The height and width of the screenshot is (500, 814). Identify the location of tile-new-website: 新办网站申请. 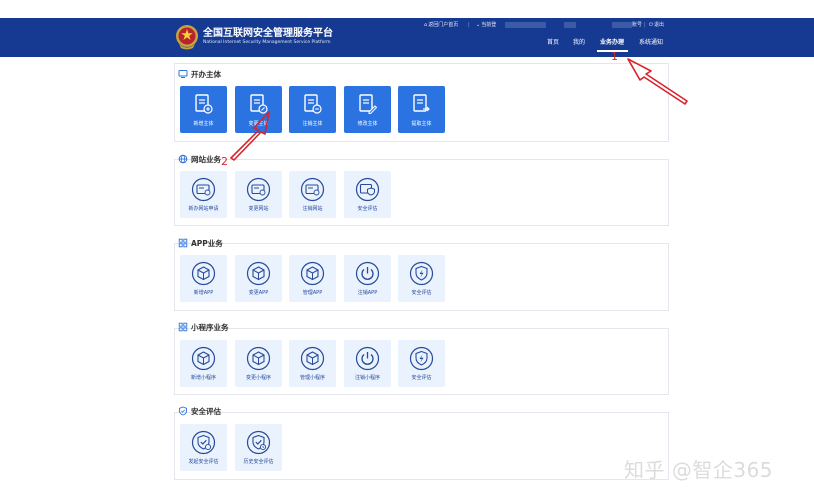
(203, 194).